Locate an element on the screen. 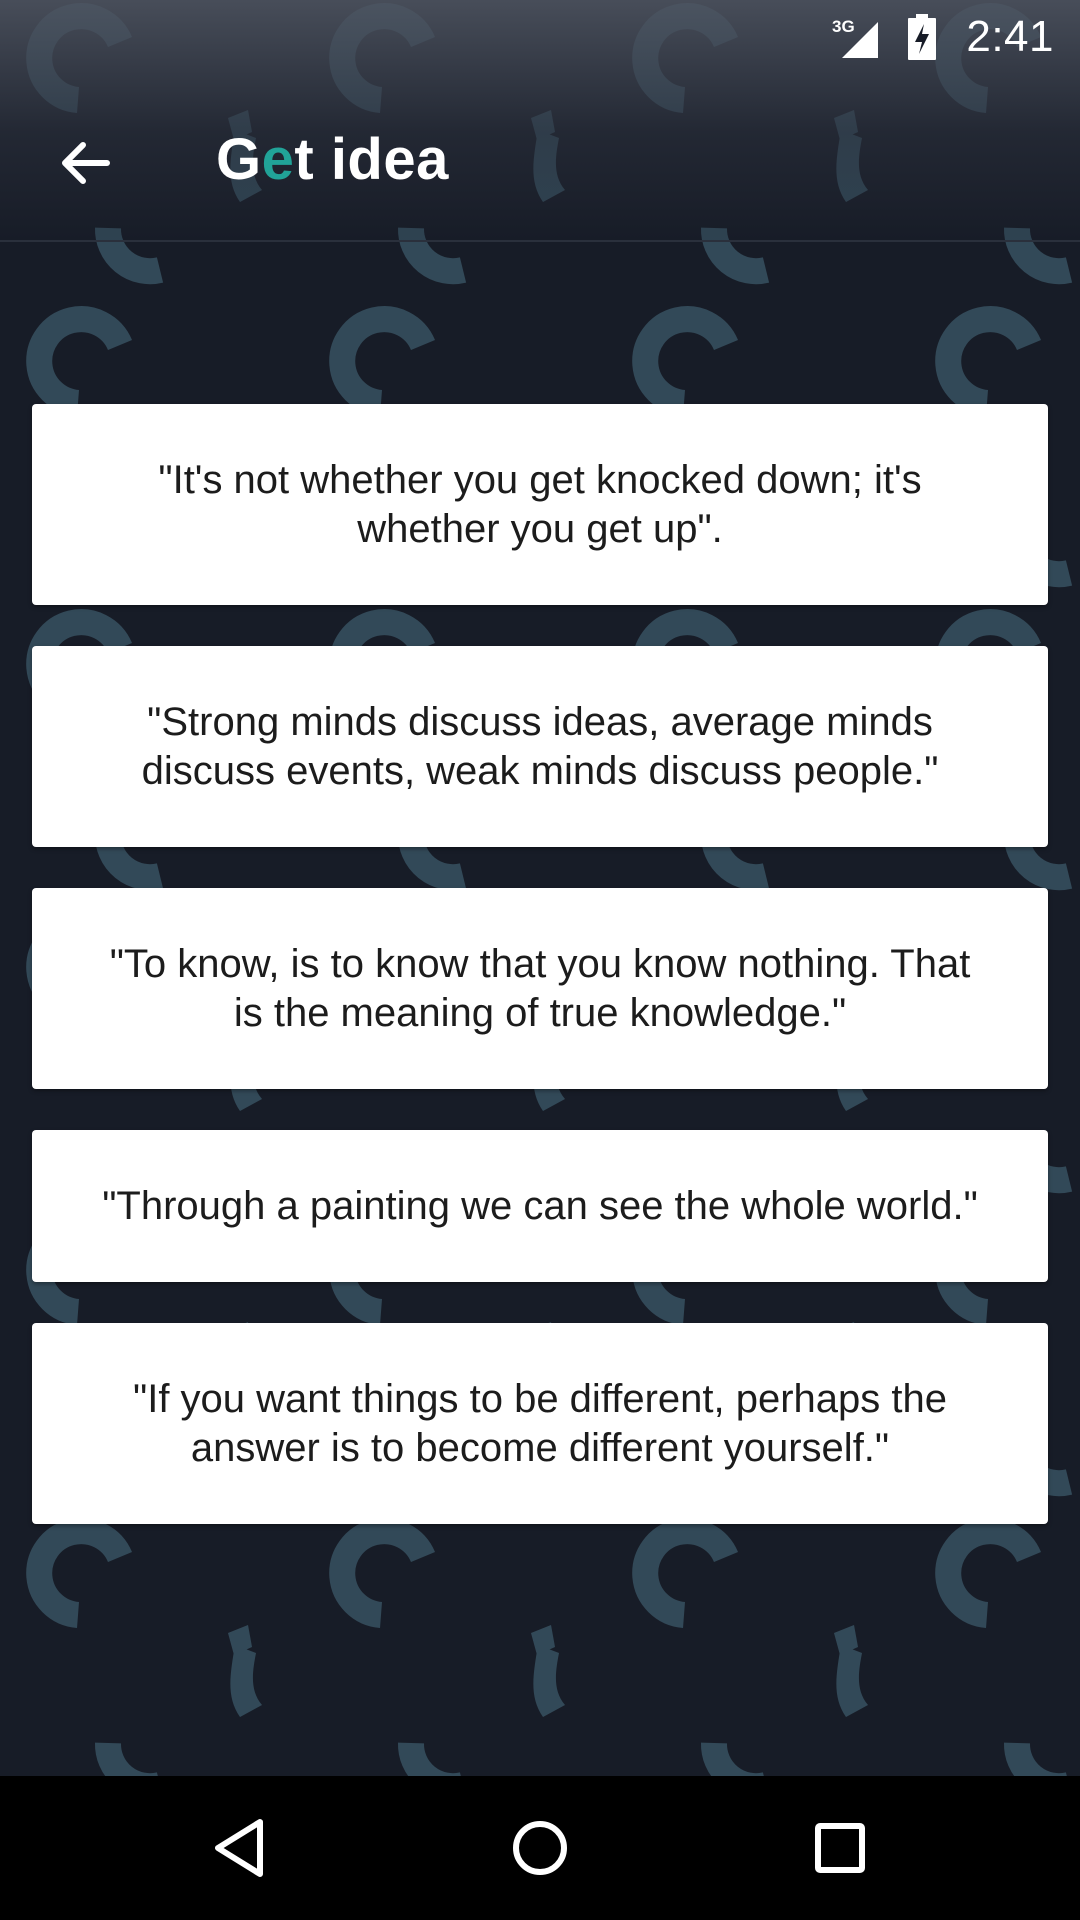  system-nav-bar is located at coordinates (540, 1848).